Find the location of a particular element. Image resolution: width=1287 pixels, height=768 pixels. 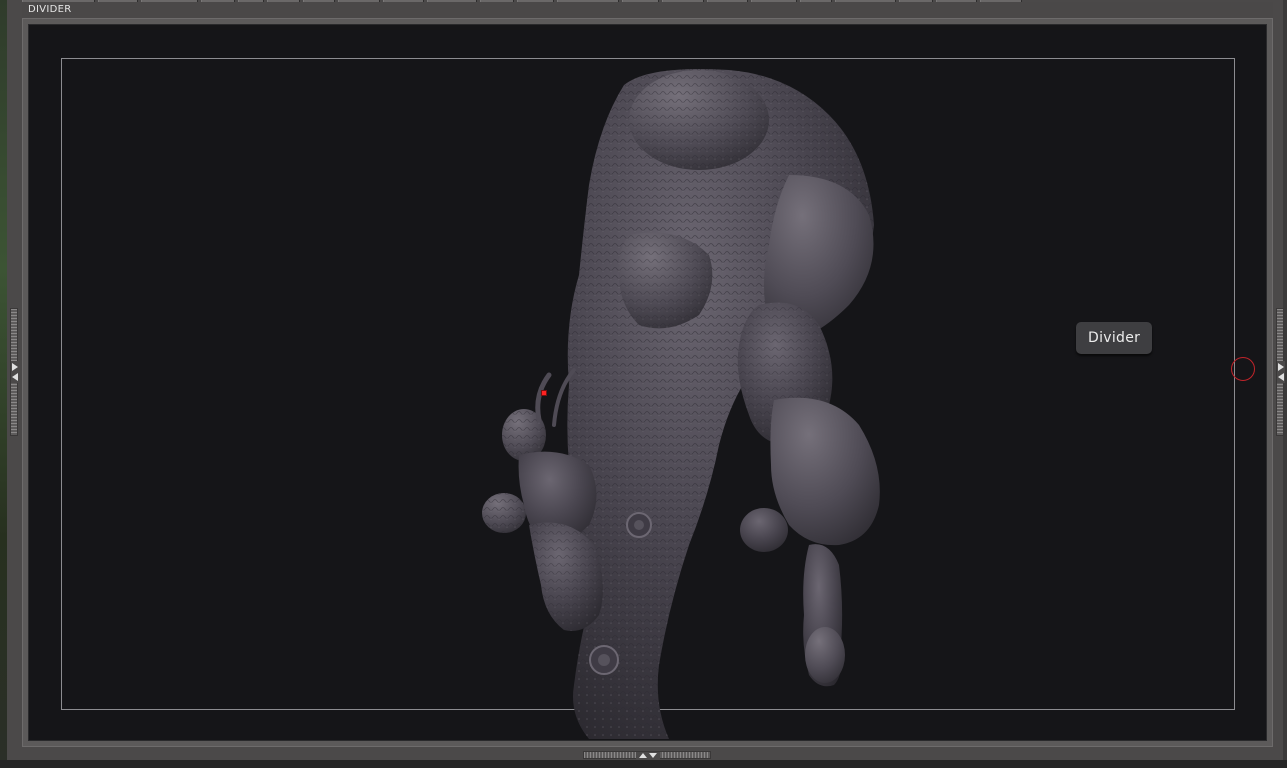

bottom-panel-handle is located at coordinates (647, 755).